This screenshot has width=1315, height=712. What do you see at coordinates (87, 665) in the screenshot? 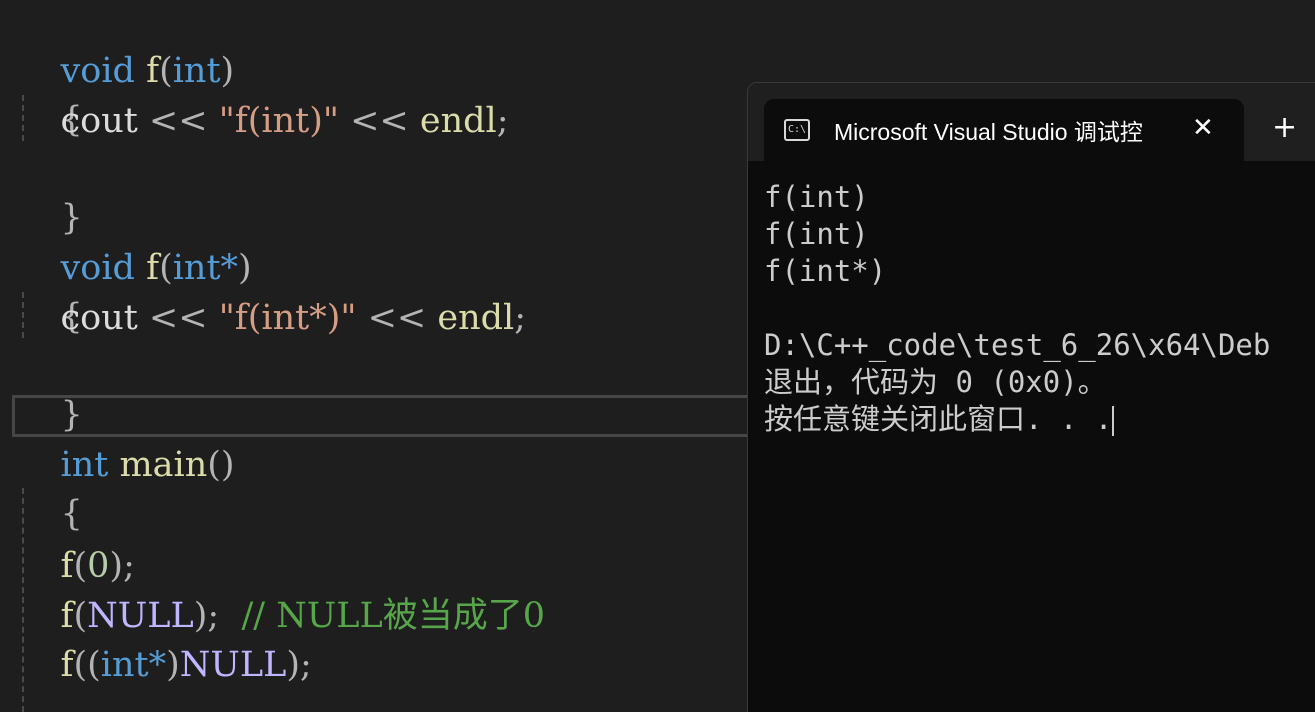
I see `punctuation: ((` at bounding box center [87, 665].